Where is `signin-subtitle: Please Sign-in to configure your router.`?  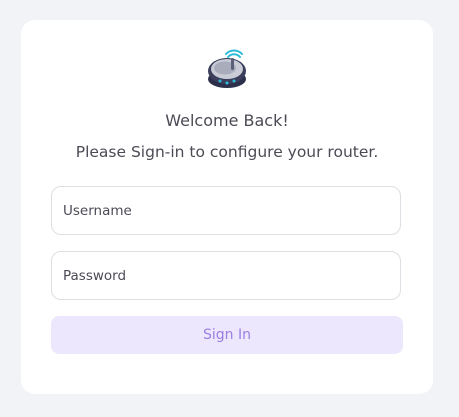
signin-subtitle: Please Sign-in to configure your router. is located at coordinates (227, 152).